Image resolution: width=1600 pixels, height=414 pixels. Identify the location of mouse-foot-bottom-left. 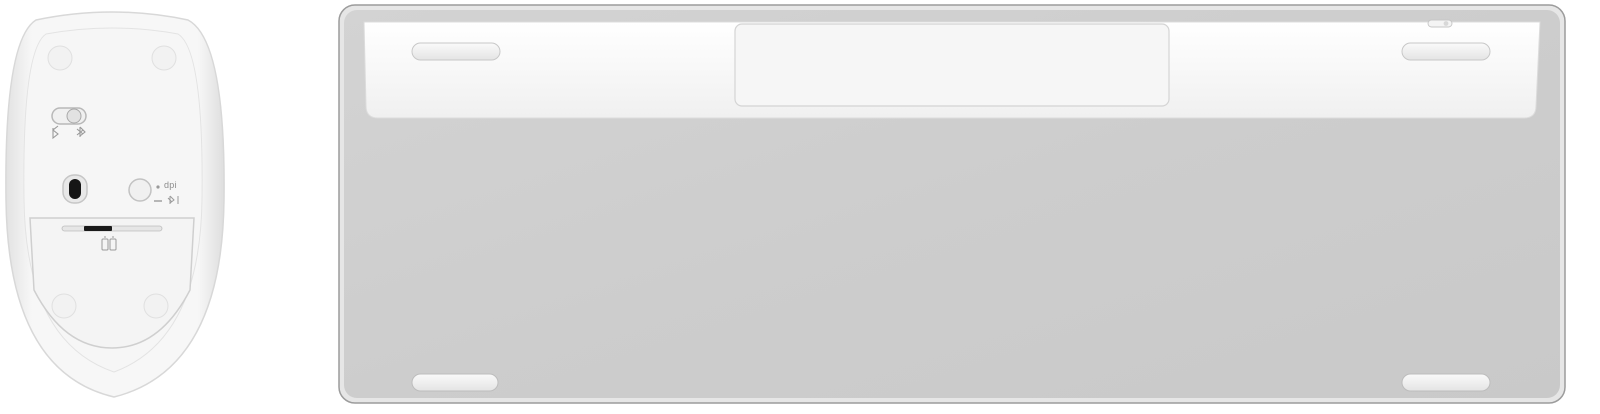
(64, 306).